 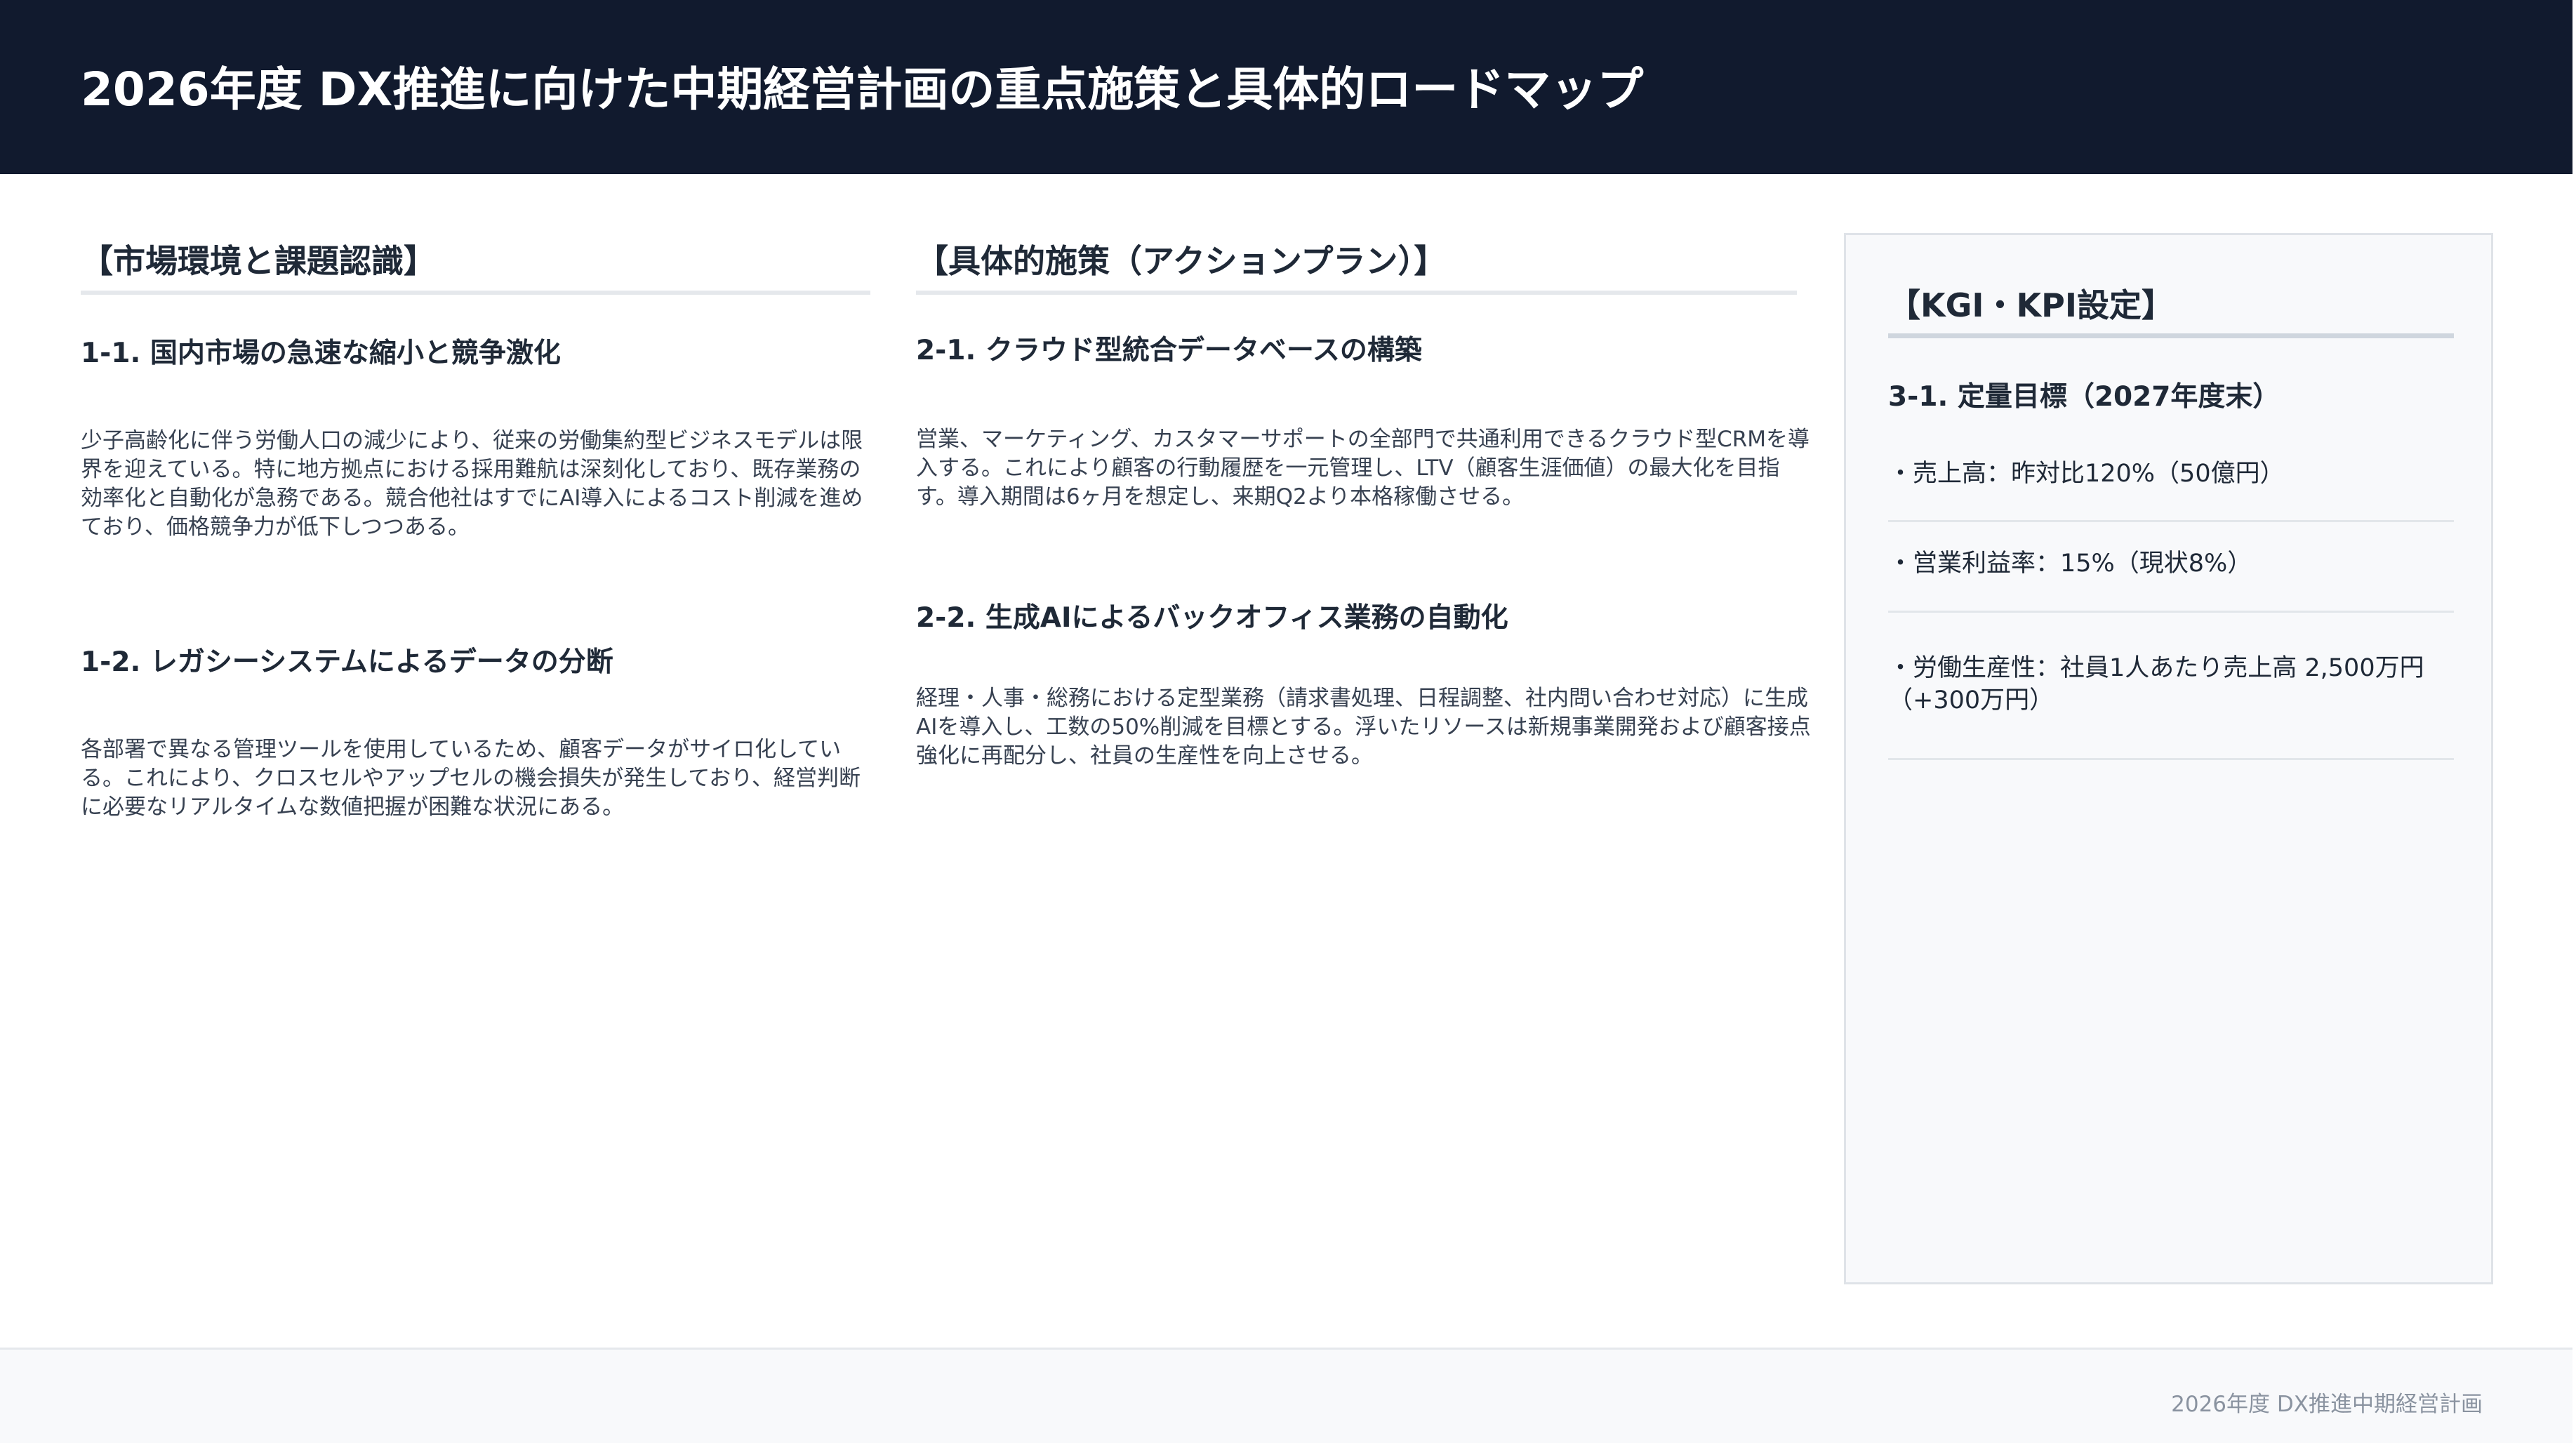 What do you see at coordinates (2171, 490) in the screenshot?
I see `kpi-item-sales: ・売上高：昨対比120%（50億円）` at bounding box center [2171, 490].